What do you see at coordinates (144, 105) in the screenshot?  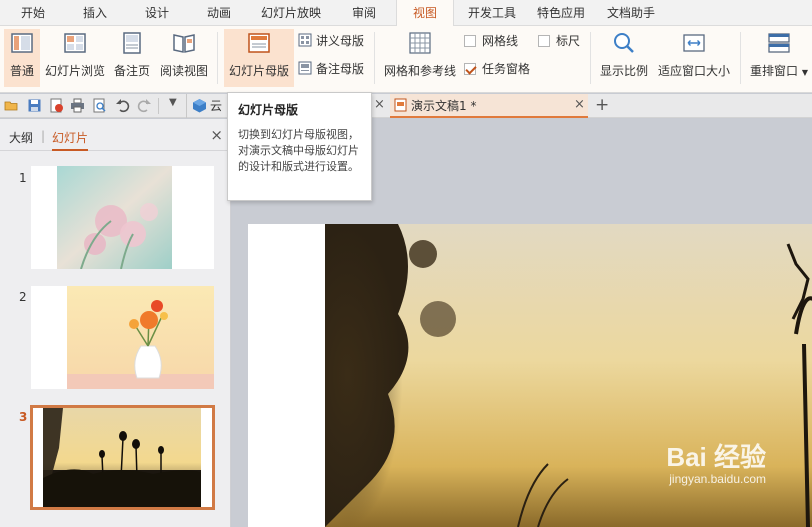 I see `redo-icon` at bounding box center [144, 105].